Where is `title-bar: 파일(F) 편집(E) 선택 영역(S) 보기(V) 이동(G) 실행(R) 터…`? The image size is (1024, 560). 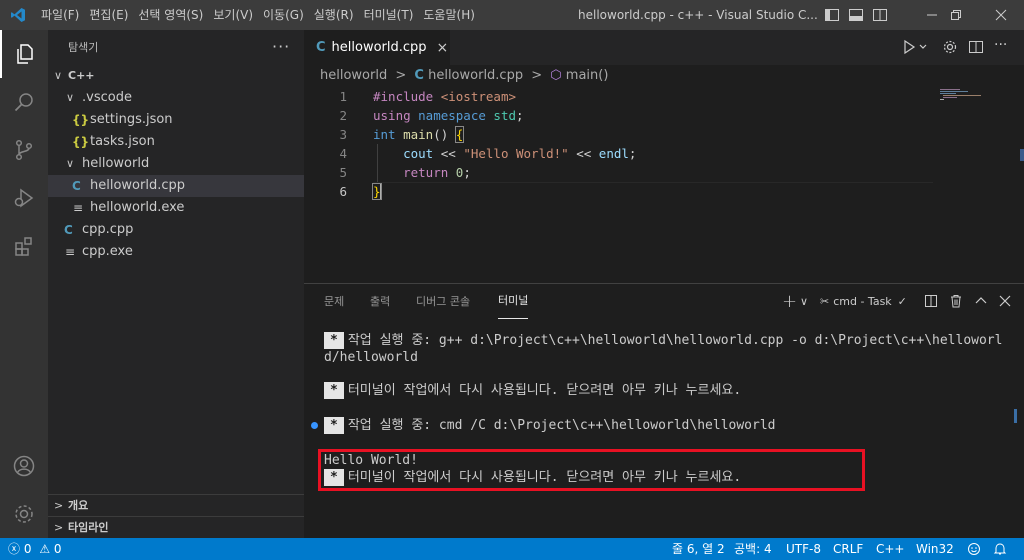 title-bar: 파일(F) 편집(E) 선택 영역(S) 보기(V) 이동(G) 실행(R) 터… is located at coordinates (512, 15).